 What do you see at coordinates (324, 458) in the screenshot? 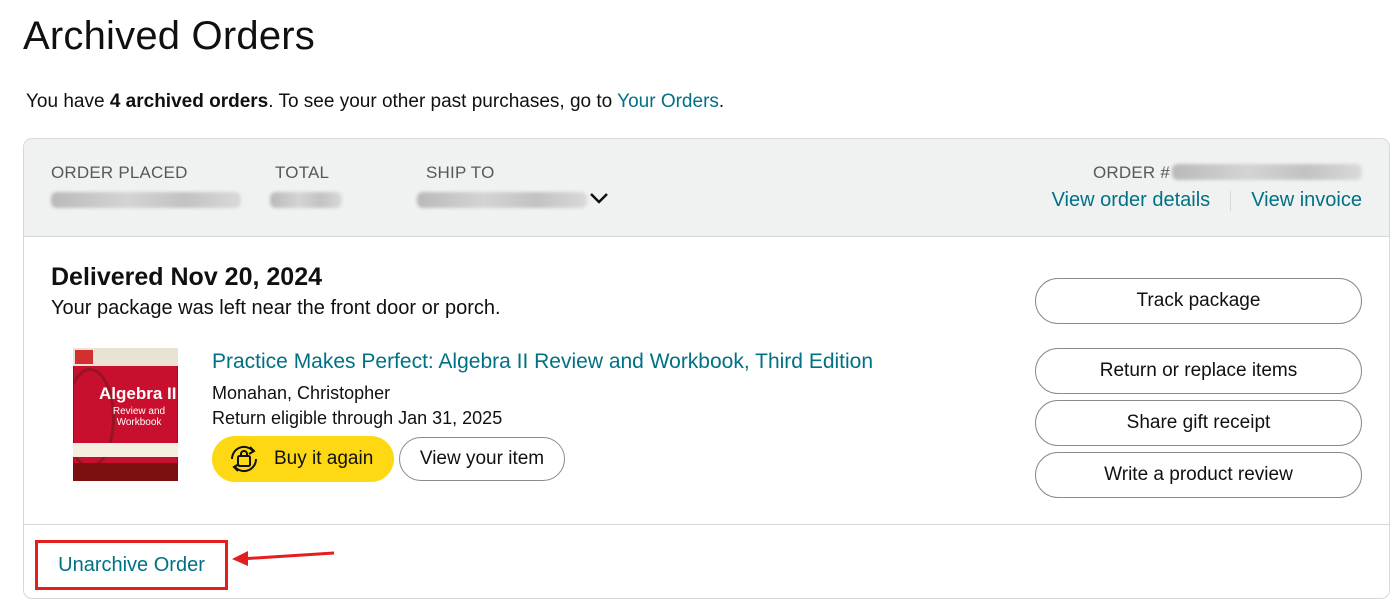
I see `buy-it-again-label: Buy it again` at bounding box center [324, 458].